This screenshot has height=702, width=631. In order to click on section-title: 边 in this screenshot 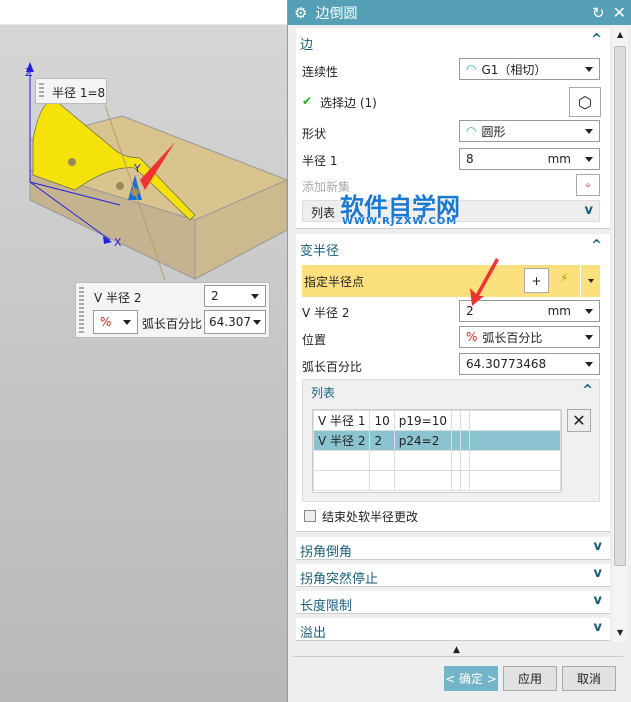, I will do `click(307, 45)`.